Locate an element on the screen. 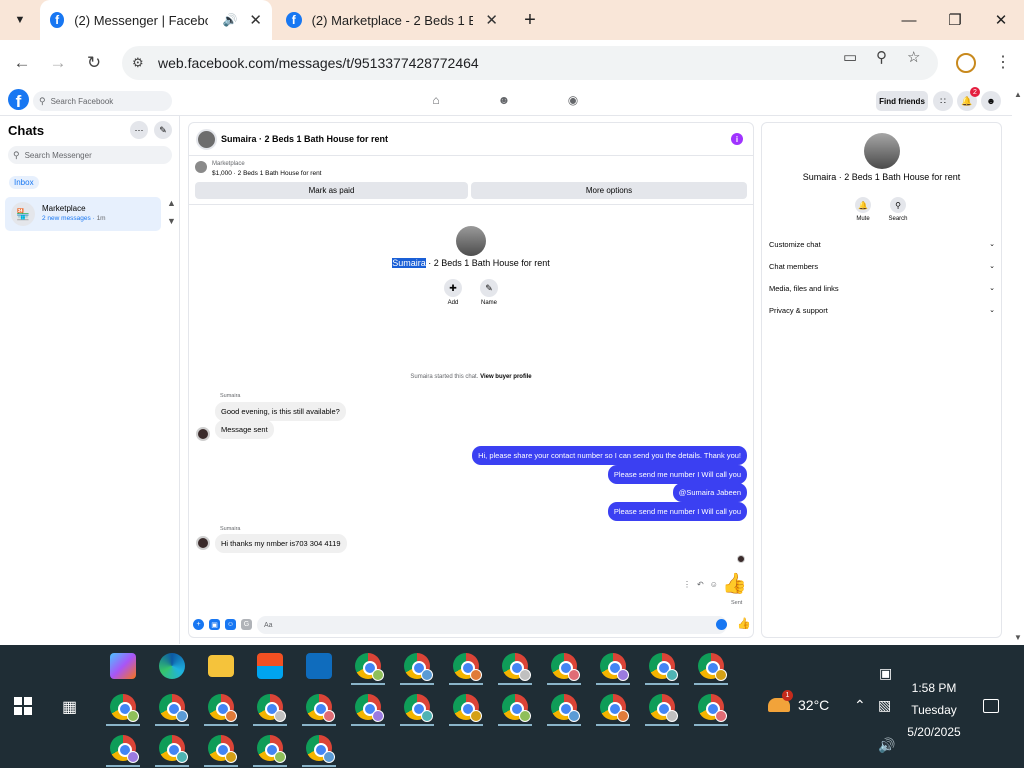 This screenshot has width=1024, height=768. info-icon: i is located at coordinates (737, 139).